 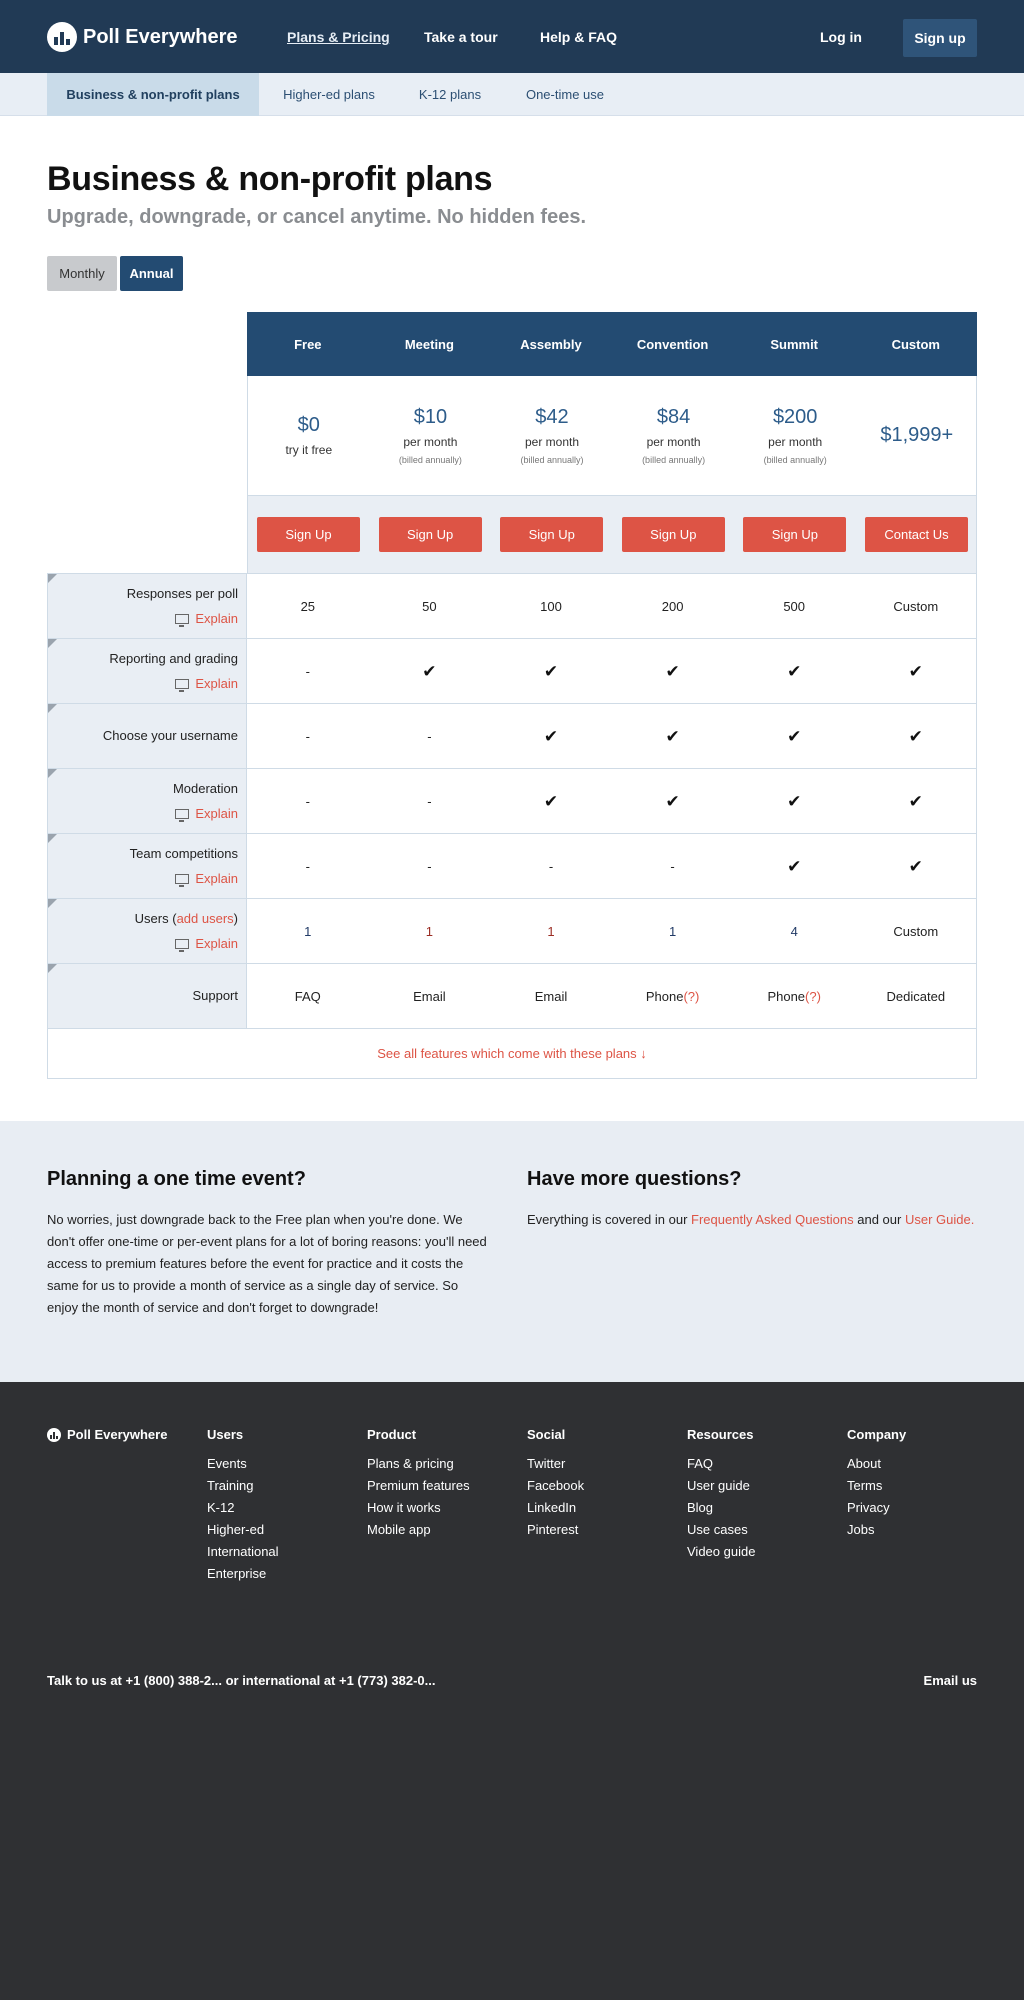 What do you see at coordinates (721, 1552) in the screenshot?
I see `footer-link: Video guide` at bounding box center [721, 1552].